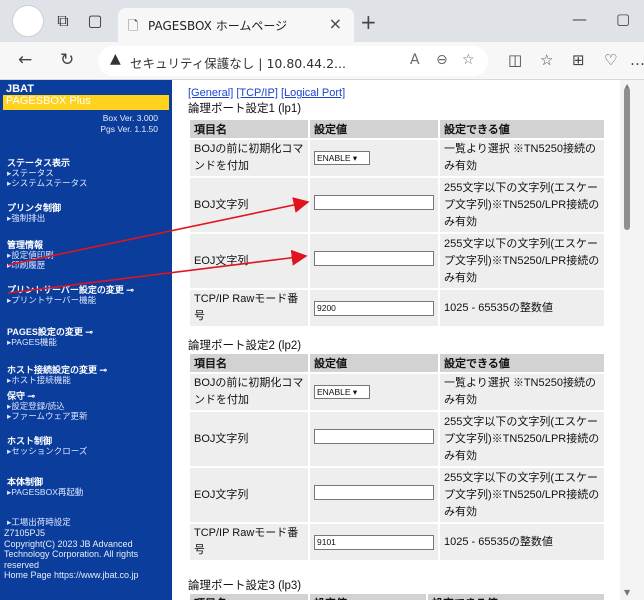  I want to click on zoom-icon: ⊖, so click(442, 60).